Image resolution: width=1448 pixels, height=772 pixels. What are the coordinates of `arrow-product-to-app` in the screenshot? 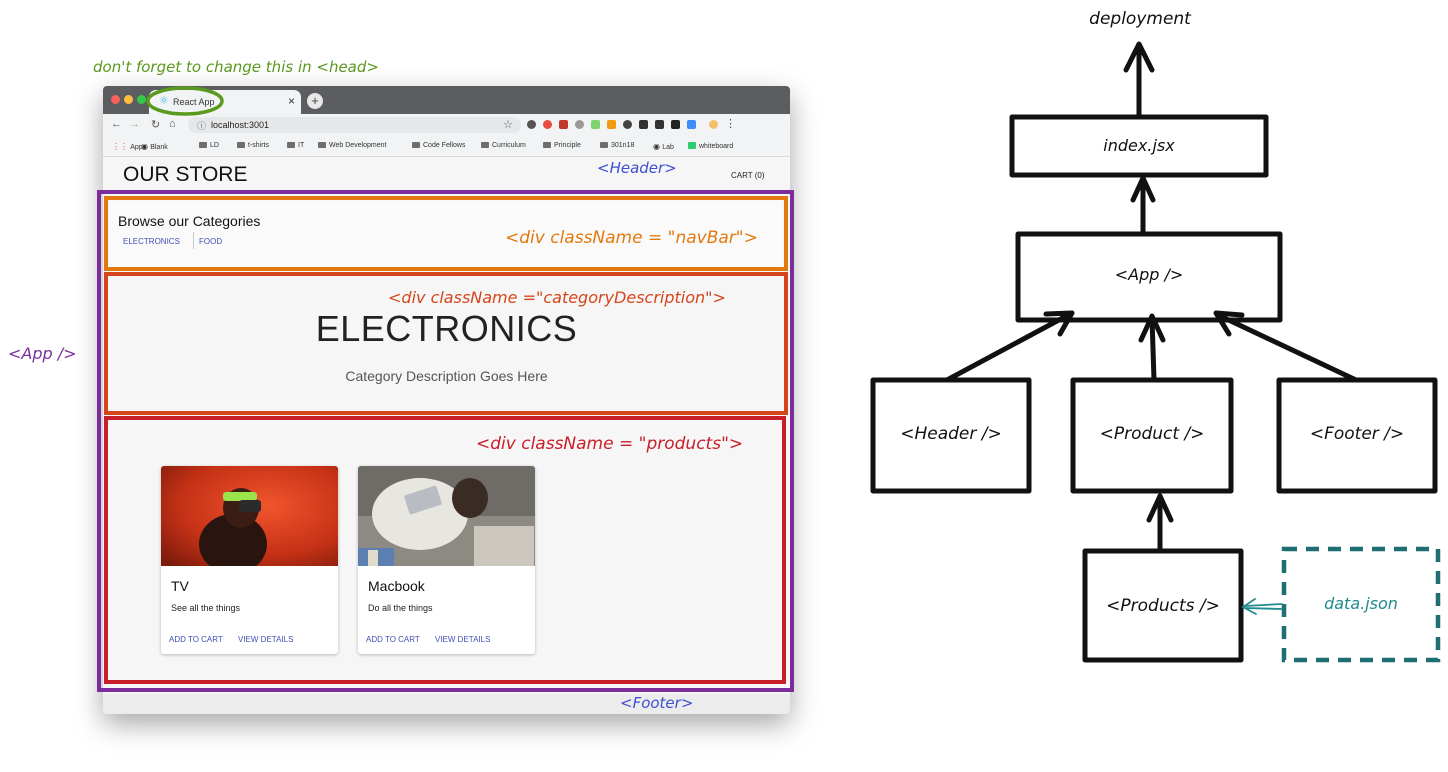 It's located at (1153, 349).